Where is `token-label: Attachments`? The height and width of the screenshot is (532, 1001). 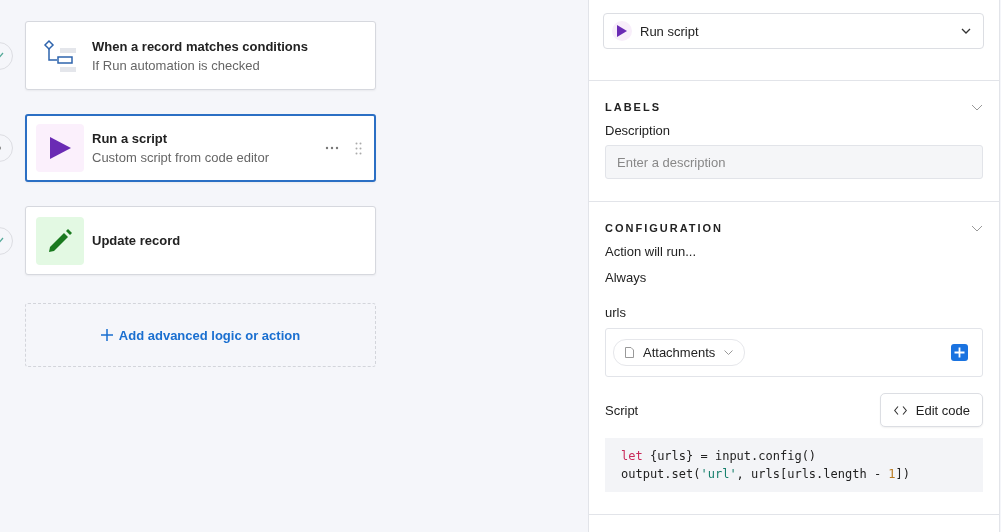 token-label: Attachments is located at coordinates (679, 352).